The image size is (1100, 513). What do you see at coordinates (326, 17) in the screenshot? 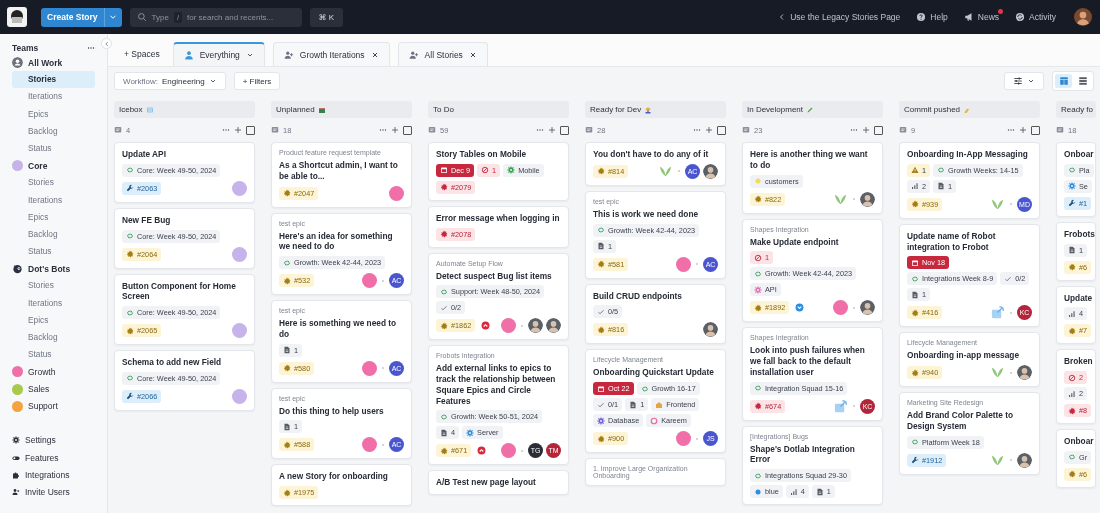
I see `command-shortcut-button: ⌘ K` at bounding box center [326, 17].